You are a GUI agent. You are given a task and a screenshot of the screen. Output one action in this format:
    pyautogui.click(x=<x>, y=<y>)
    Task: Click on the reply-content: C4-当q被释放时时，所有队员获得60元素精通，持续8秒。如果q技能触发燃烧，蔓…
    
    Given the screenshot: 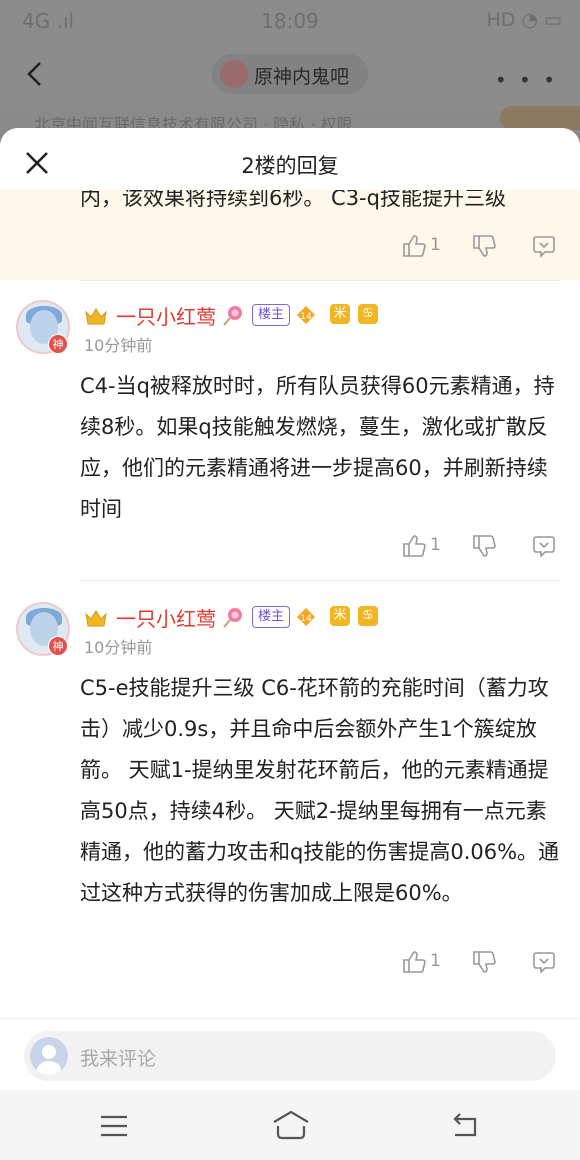 What is the action you would take?
    pyautogui.click(x=317, y=447)
    